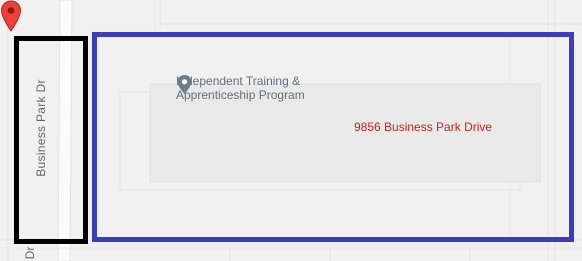 The image size is (582, 261). I want to click on road-label-fragment: Dr, so click(30, 253).